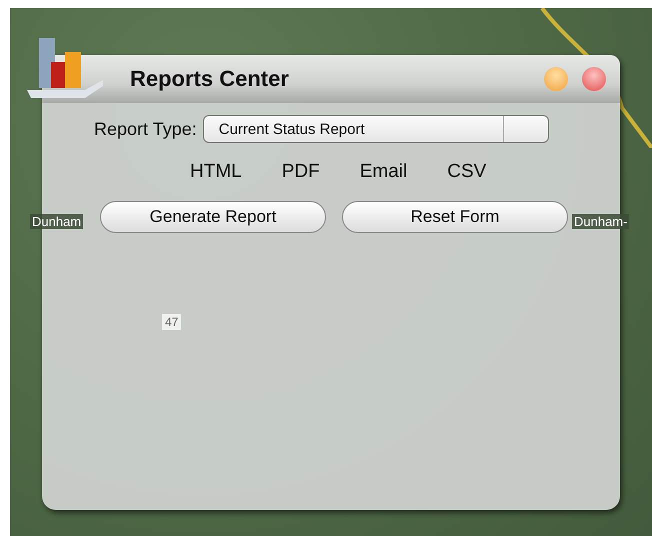 This screenshot has height=536, width=652. What do you see at coordinates (210, 79) in the screenshot?
I see `window-title: Reports Center` at bounding box center [210, 79].